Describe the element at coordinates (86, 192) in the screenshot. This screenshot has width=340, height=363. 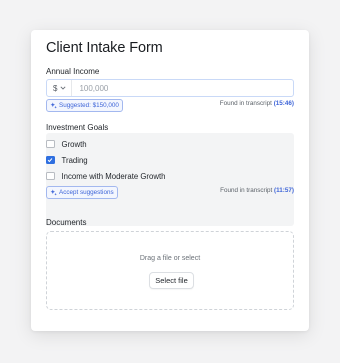
I see `accept-suggestions-label: Accept suggestions` at that location.